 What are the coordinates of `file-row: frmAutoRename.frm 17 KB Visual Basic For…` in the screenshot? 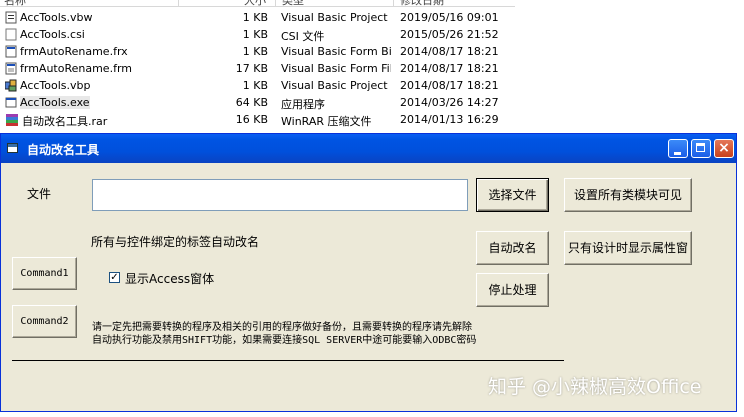 It's located at (257, 68).